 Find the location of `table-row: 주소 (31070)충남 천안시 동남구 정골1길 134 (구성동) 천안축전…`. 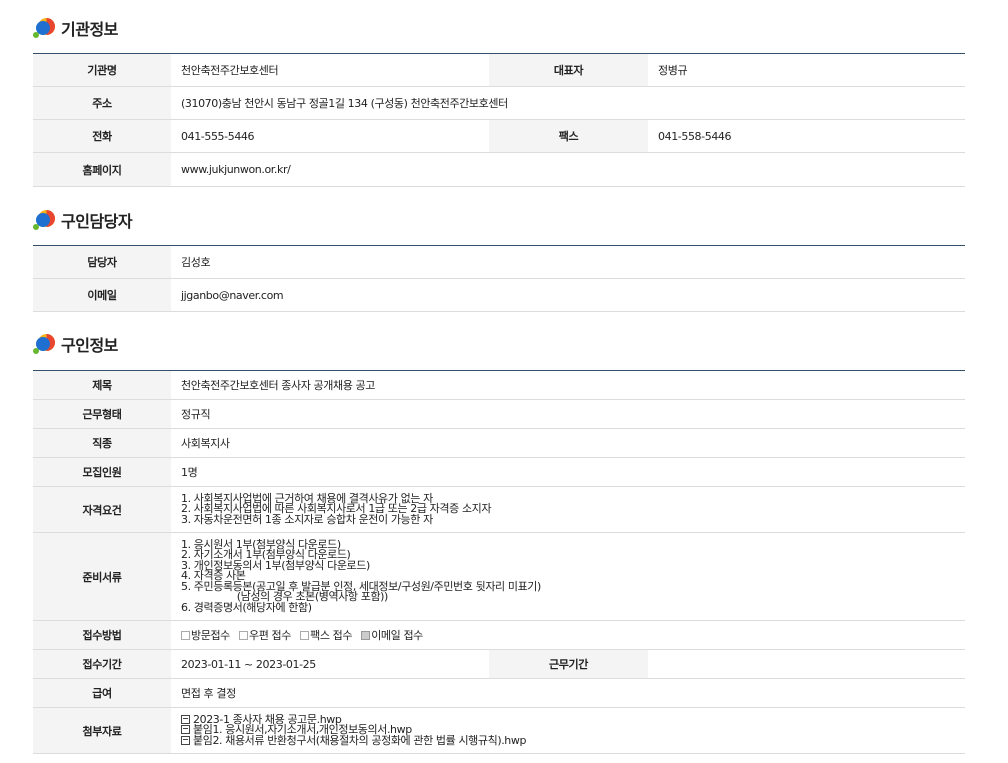

table-row: 주소 (31070)충남 천안시 동남구 정골1길 134 (구성동) 천안축전… is located at coordinates (499, 103).